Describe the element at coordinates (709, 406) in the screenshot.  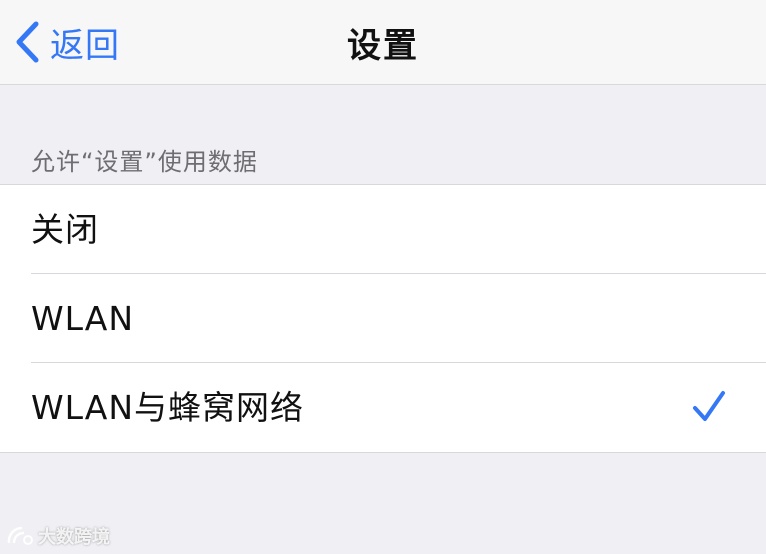
I see `checkmark-icon` at that location.